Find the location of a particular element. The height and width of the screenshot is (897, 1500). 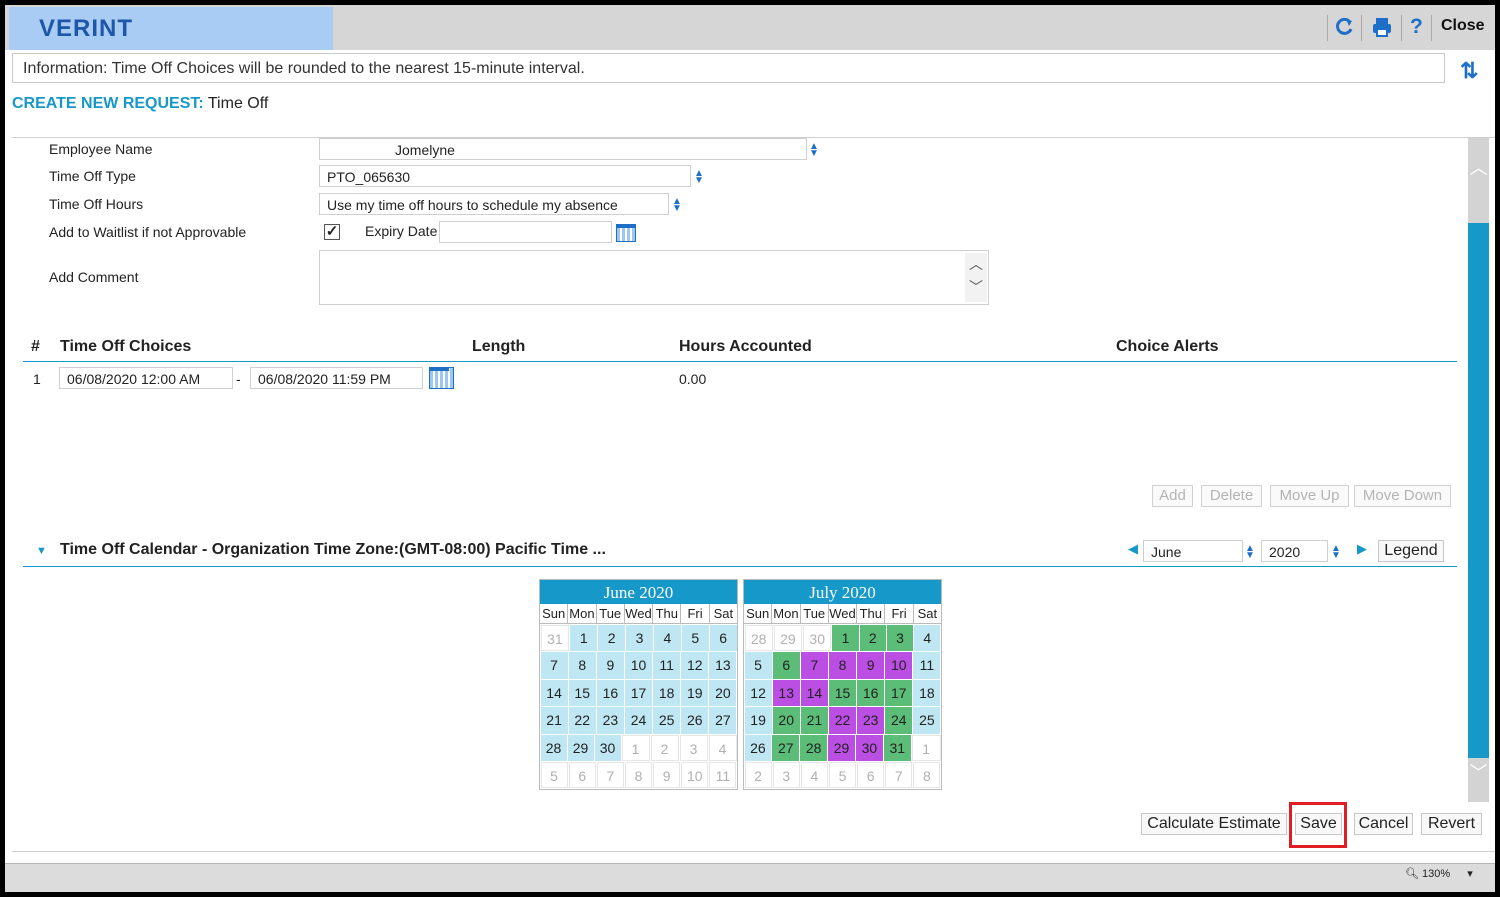

scroll-up-icon: ︿ is located at coordinates (1478, 168).